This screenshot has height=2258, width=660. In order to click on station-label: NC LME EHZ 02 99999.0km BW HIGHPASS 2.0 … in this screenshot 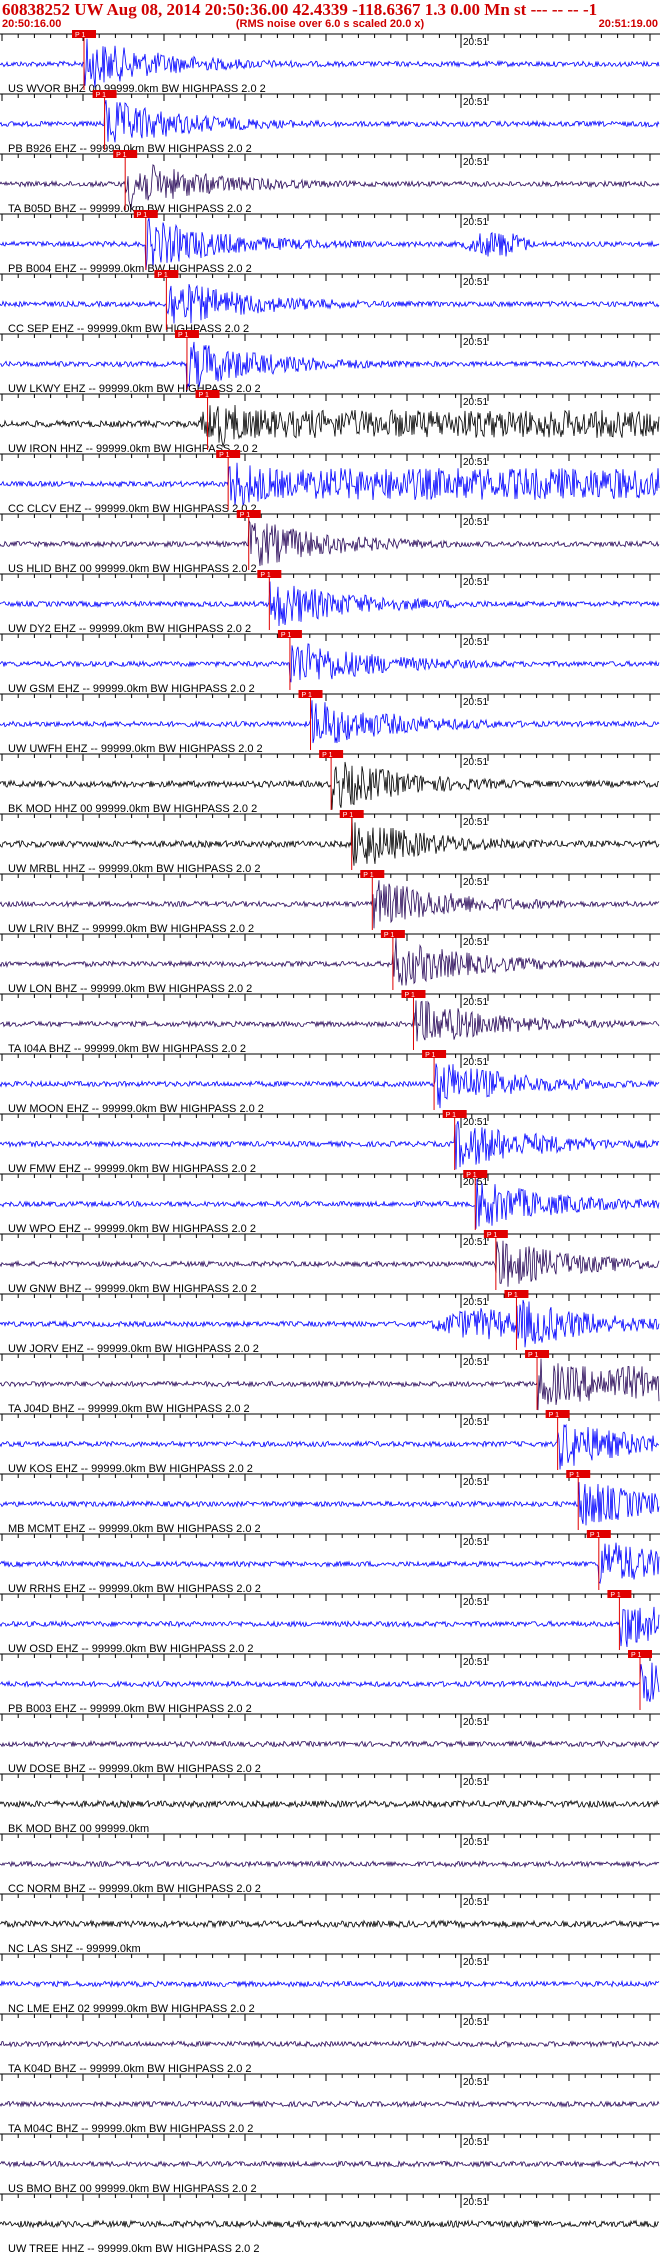, I will do `click(131, 2009)`.